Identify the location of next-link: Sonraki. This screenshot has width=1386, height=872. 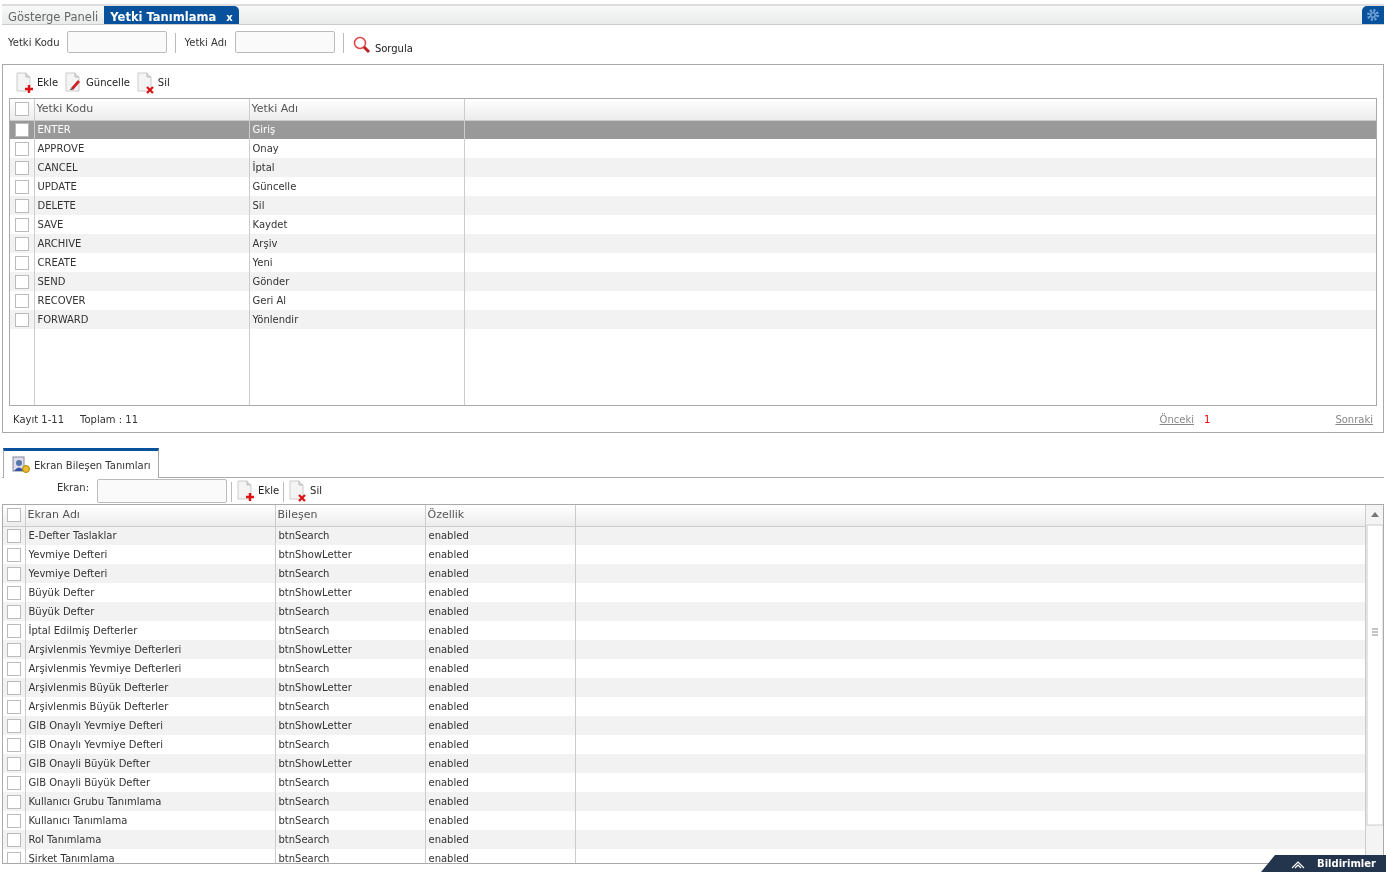
(1354, 419).